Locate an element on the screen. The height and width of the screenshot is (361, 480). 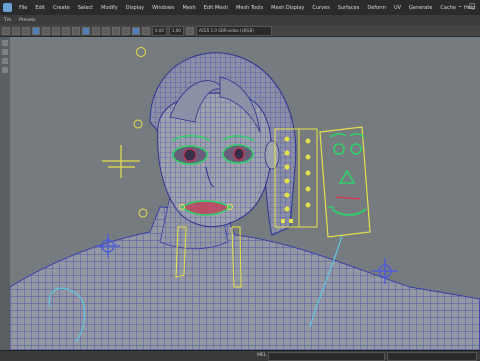
maximize-icon: □ is located at coordinates (472, 6).